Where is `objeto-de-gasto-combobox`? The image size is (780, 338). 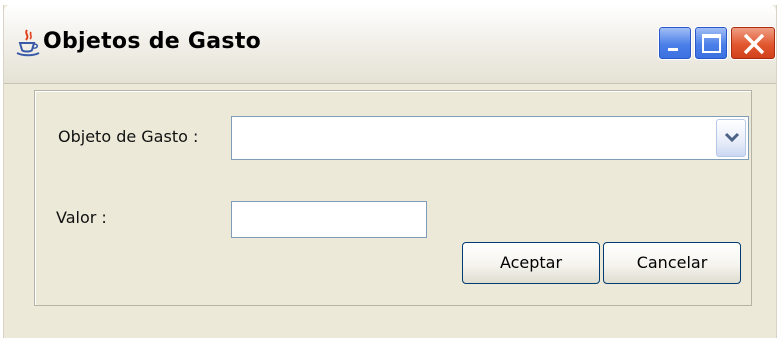 objeto-de-gasto-combobox is located at coordinates (490, 138).